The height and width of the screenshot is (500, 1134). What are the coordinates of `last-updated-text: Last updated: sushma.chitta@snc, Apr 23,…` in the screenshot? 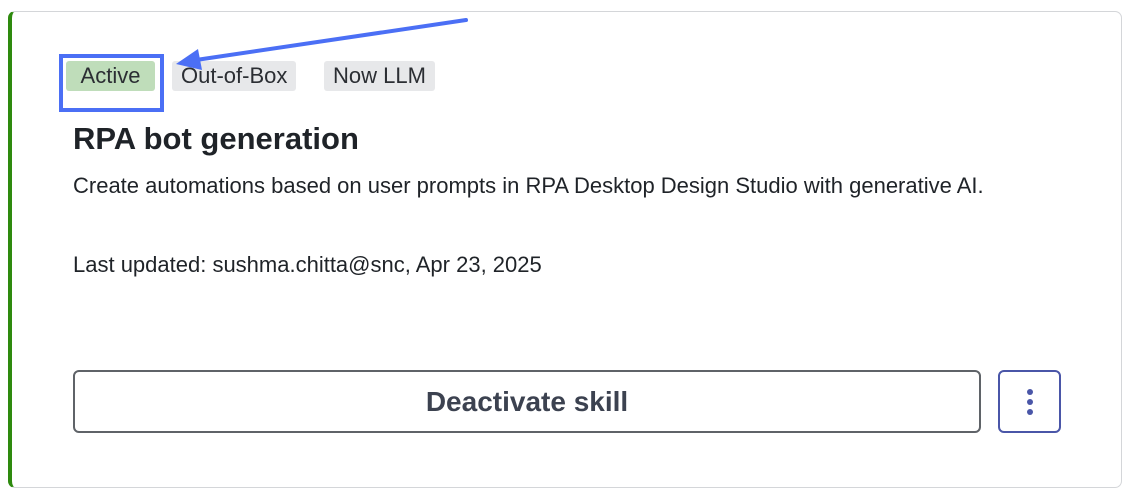 It's located at (307, 264).